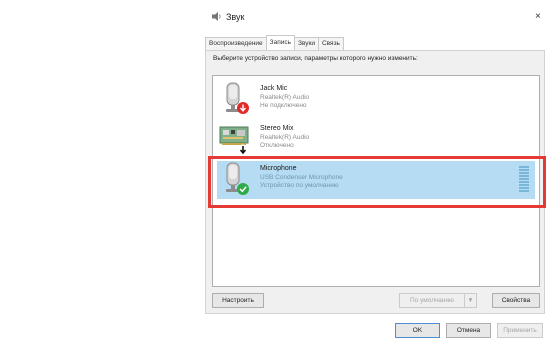 This screenshot has height=344, width=549. Describe the element at coordinates (280, 42) in the screenshot. I see `tab-recording: Запись` at that location.